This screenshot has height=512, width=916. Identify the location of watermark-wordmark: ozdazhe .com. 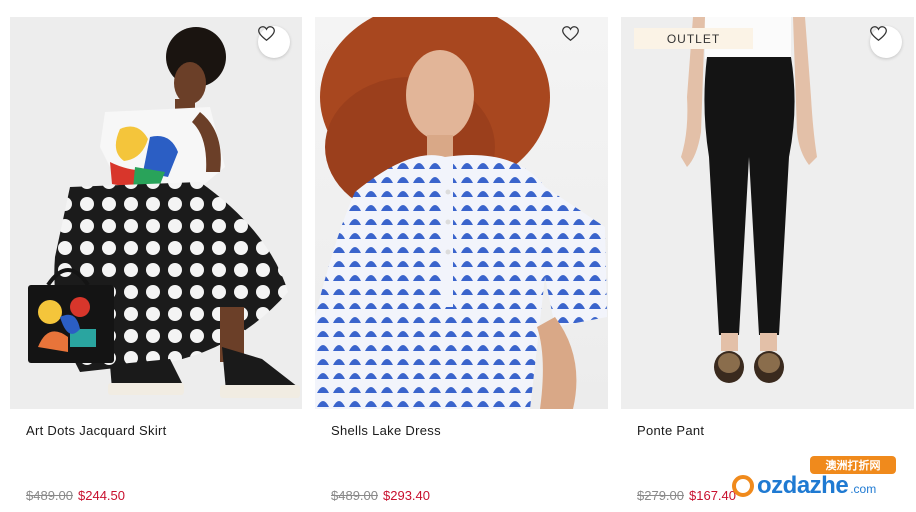
(804, 486).